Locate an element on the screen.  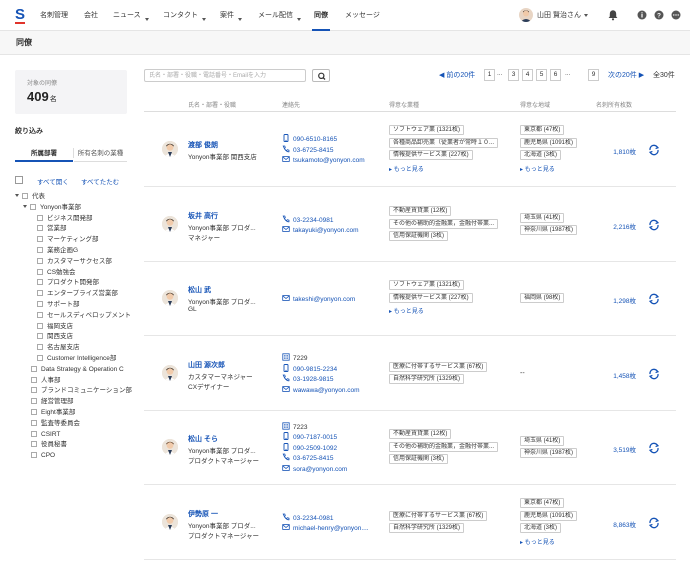
colleague-name: 渡部 俊朗 is located at coordinates (203, 145).